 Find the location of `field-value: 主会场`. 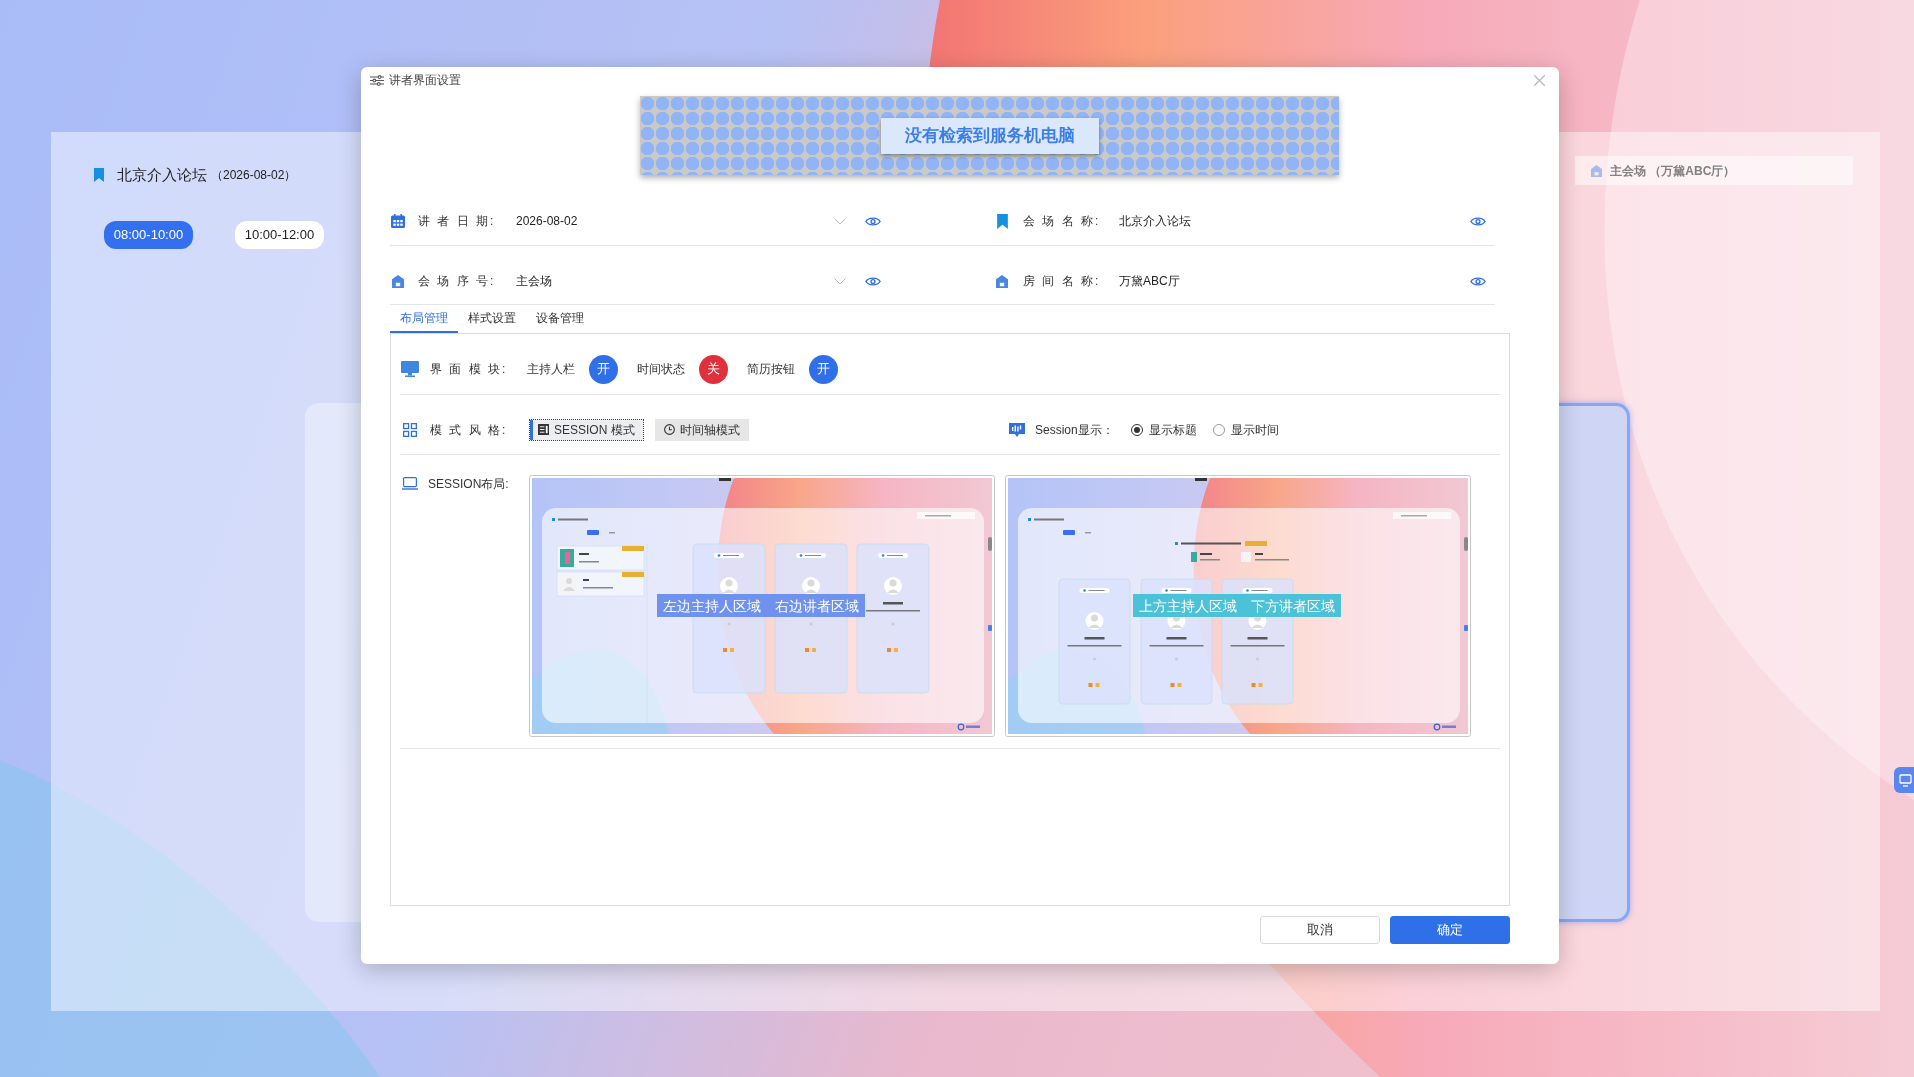

field-value: 主会场 is located at coordinates (534, 281).